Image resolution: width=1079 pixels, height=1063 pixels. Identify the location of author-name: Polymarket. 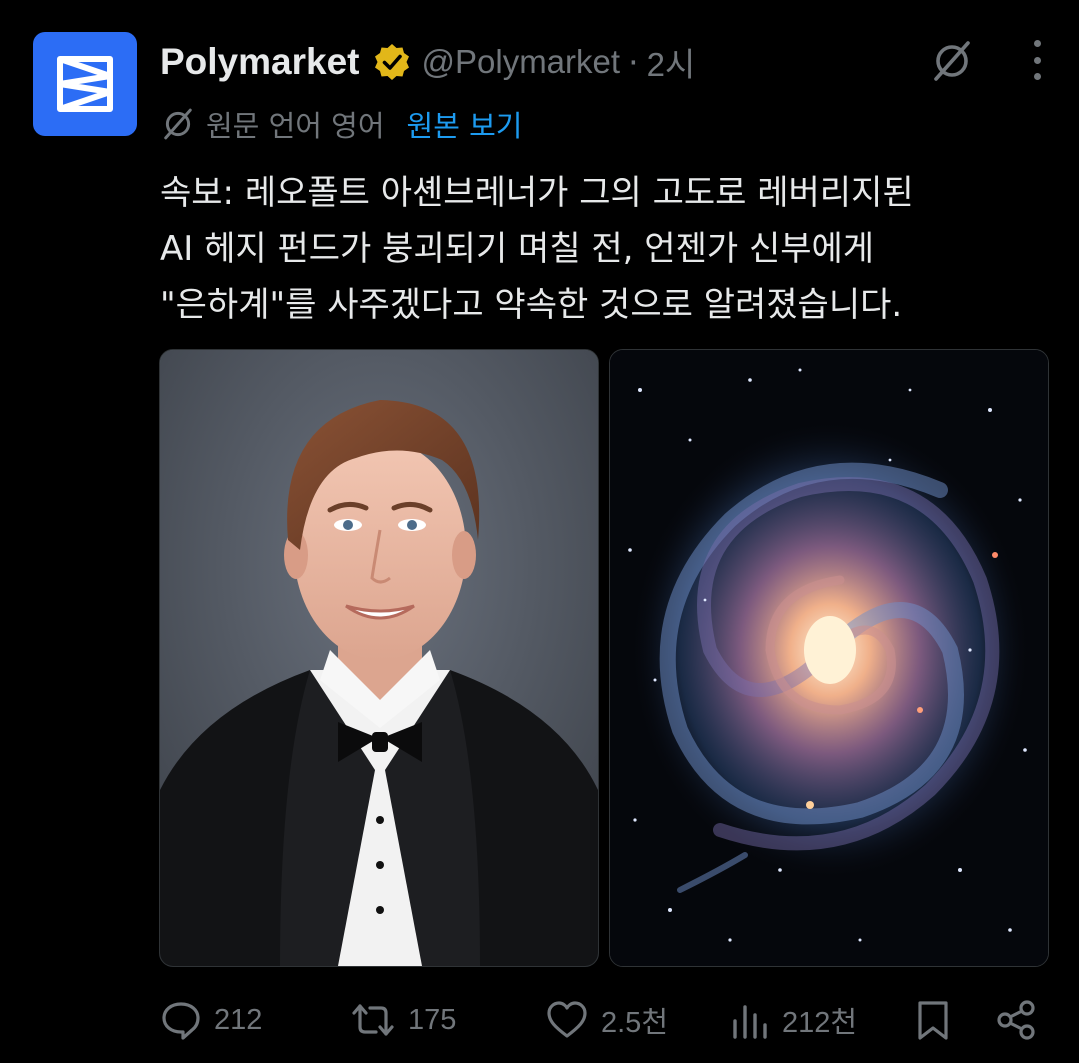
(260, 62).